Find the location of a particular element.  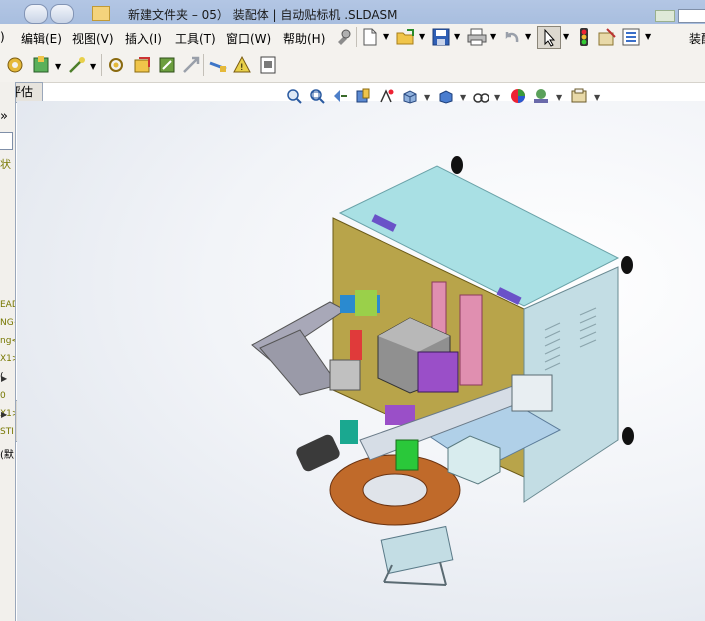

zoom-to-area-icon is located at coordinates (317, 96).